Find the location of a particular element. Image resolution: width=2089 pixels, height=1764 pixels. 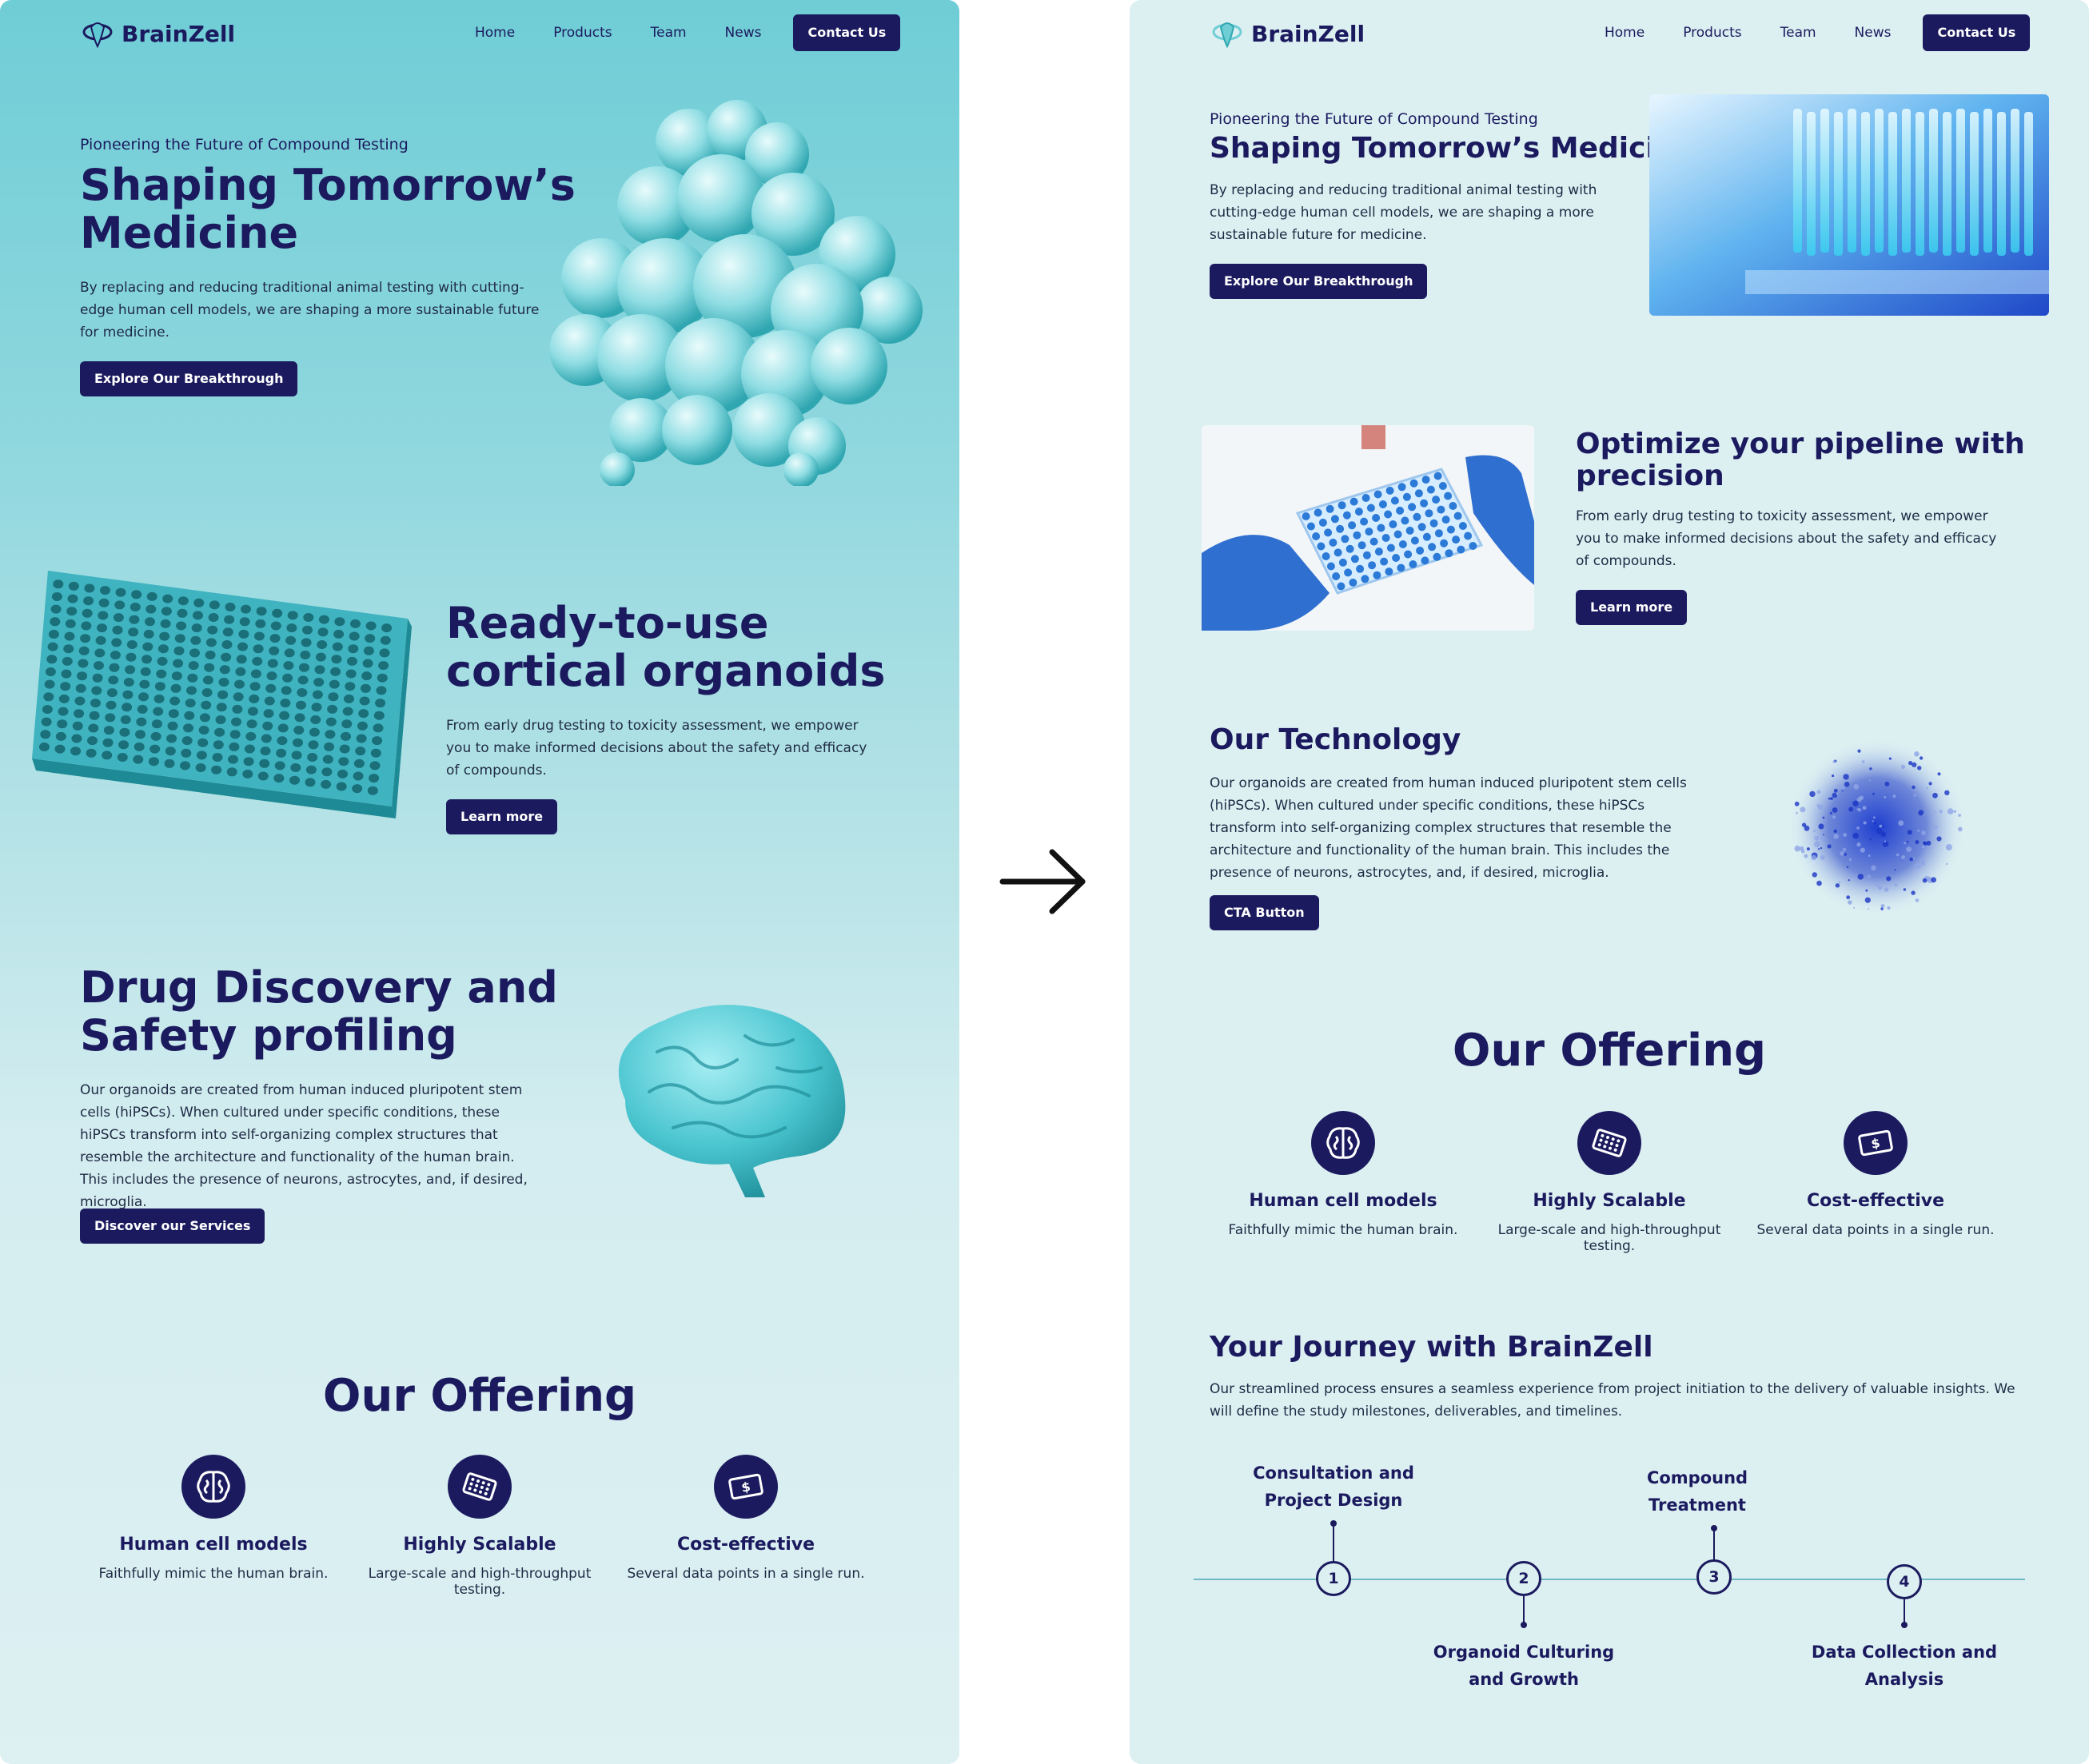

pipeline-title-line2: precision is located at coordinates (1650, 476).